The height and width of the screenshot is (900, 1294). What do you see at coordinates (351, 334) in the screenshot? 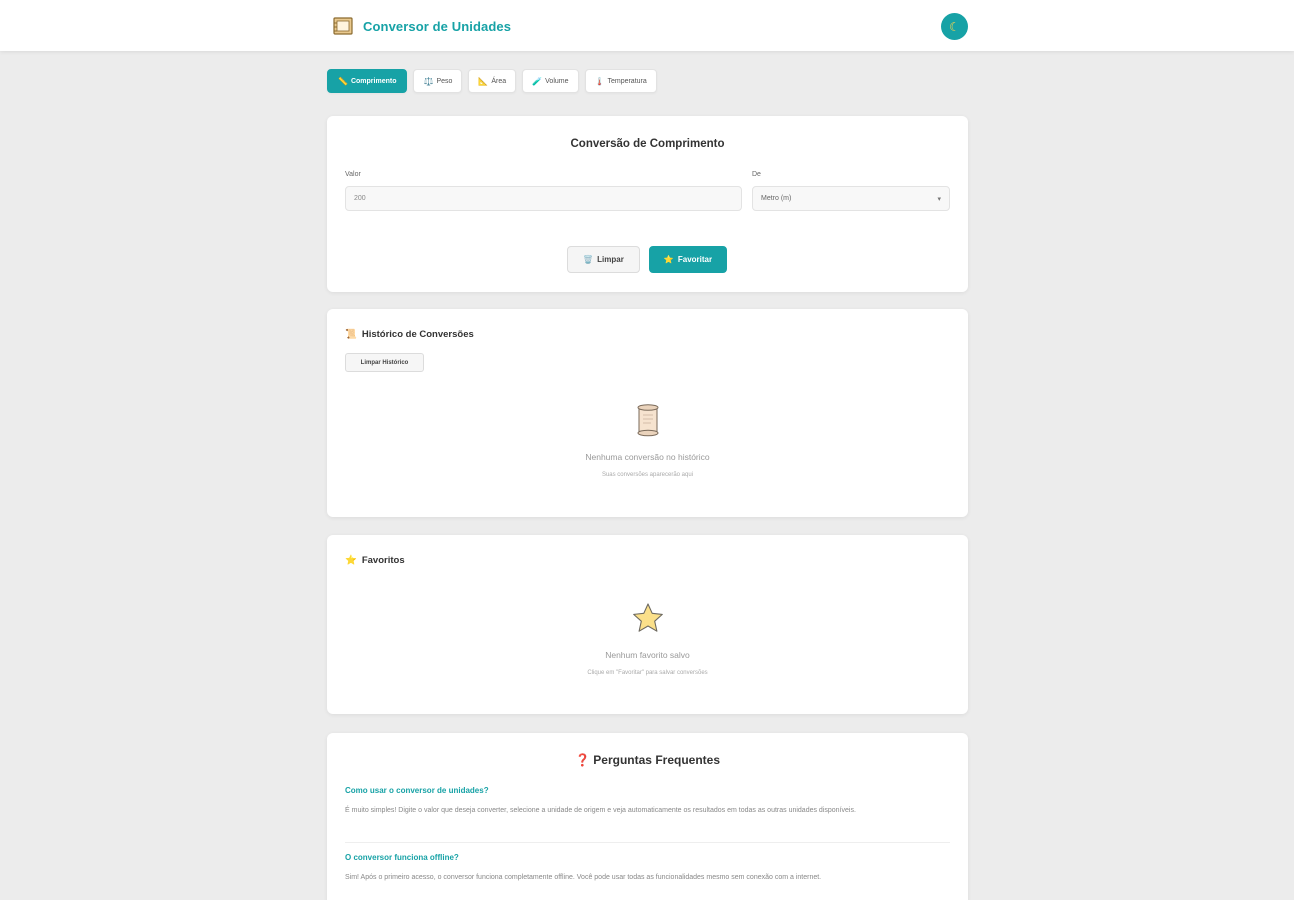
I see `scroll-icon: 📜` at bounding box center [351, 334].